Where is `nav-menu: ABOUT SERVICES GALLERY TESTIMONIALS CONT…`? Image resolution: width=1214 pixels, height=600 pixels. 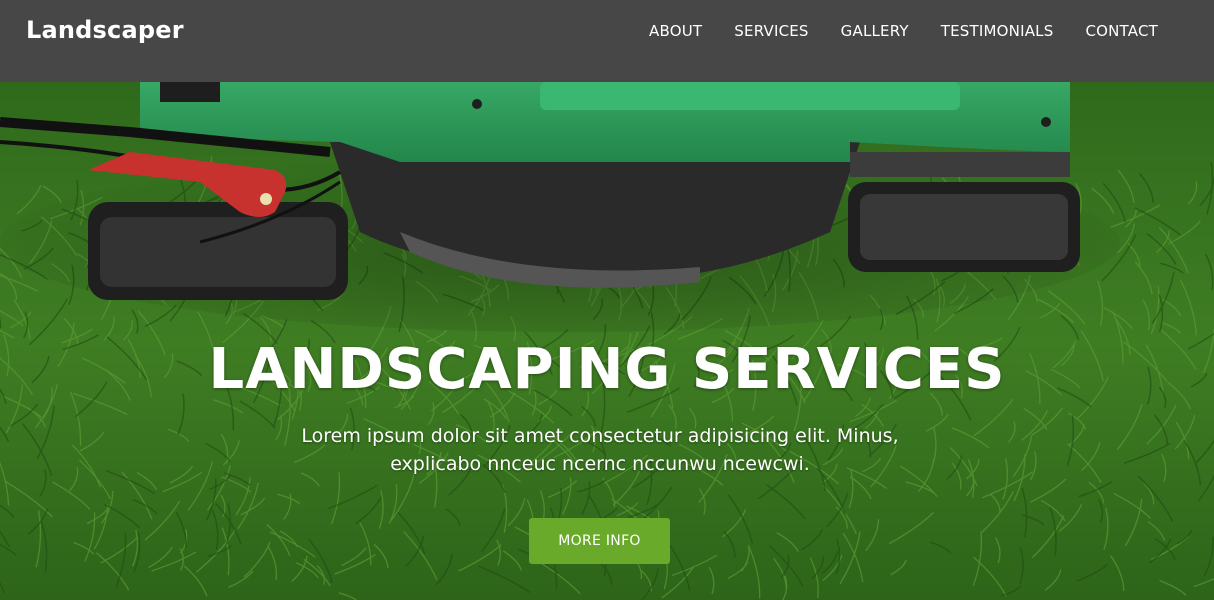 nav-menu: ABOUT SERVICES GALLERY TESTIMONIALS CONT… is located at coordinates (903, 31).